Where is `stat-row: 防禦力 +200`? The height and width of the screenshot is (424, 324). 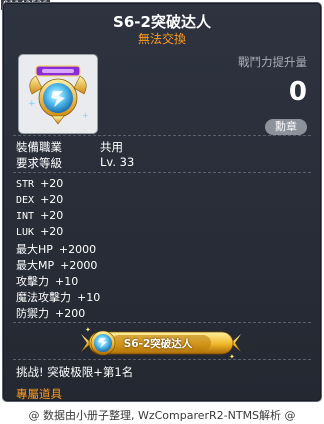 stat-row: 防禦力 +200 is located at coordinates (50, 313).